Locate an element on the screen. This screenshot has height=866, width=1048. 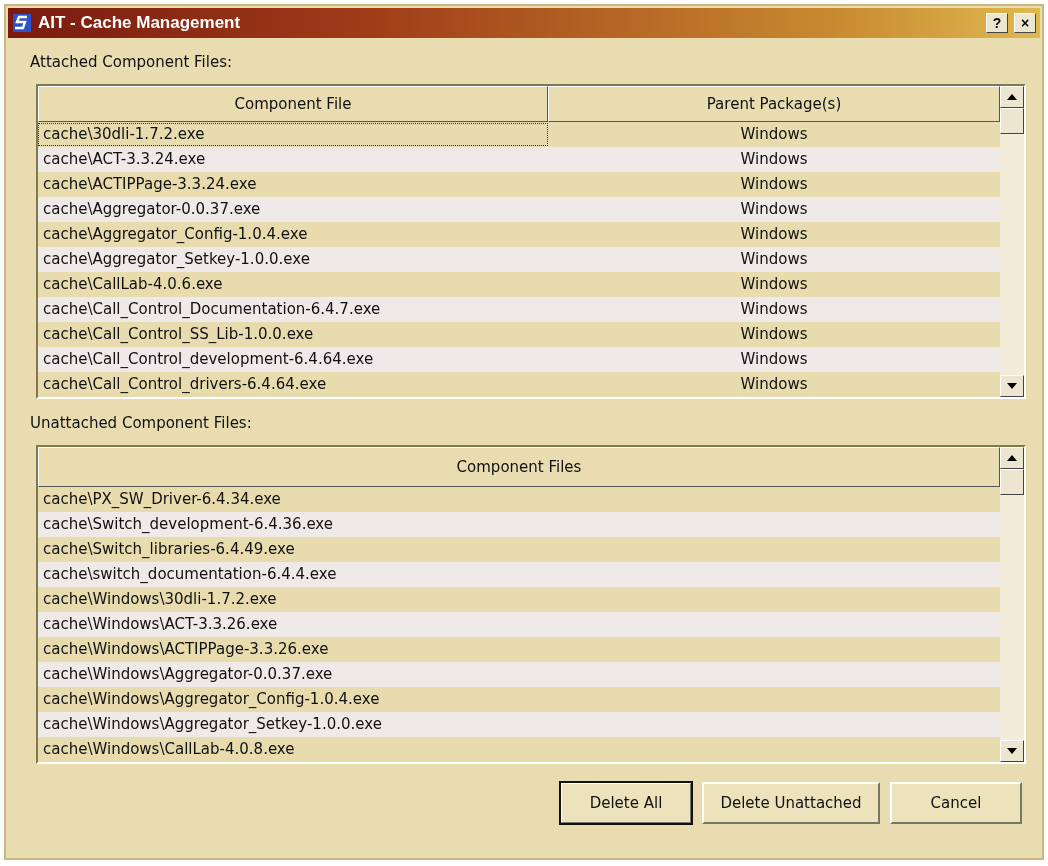
file-cell-text: cache\Aggregator_Config-1.0.4.exe is located at coordinates (175, 234).